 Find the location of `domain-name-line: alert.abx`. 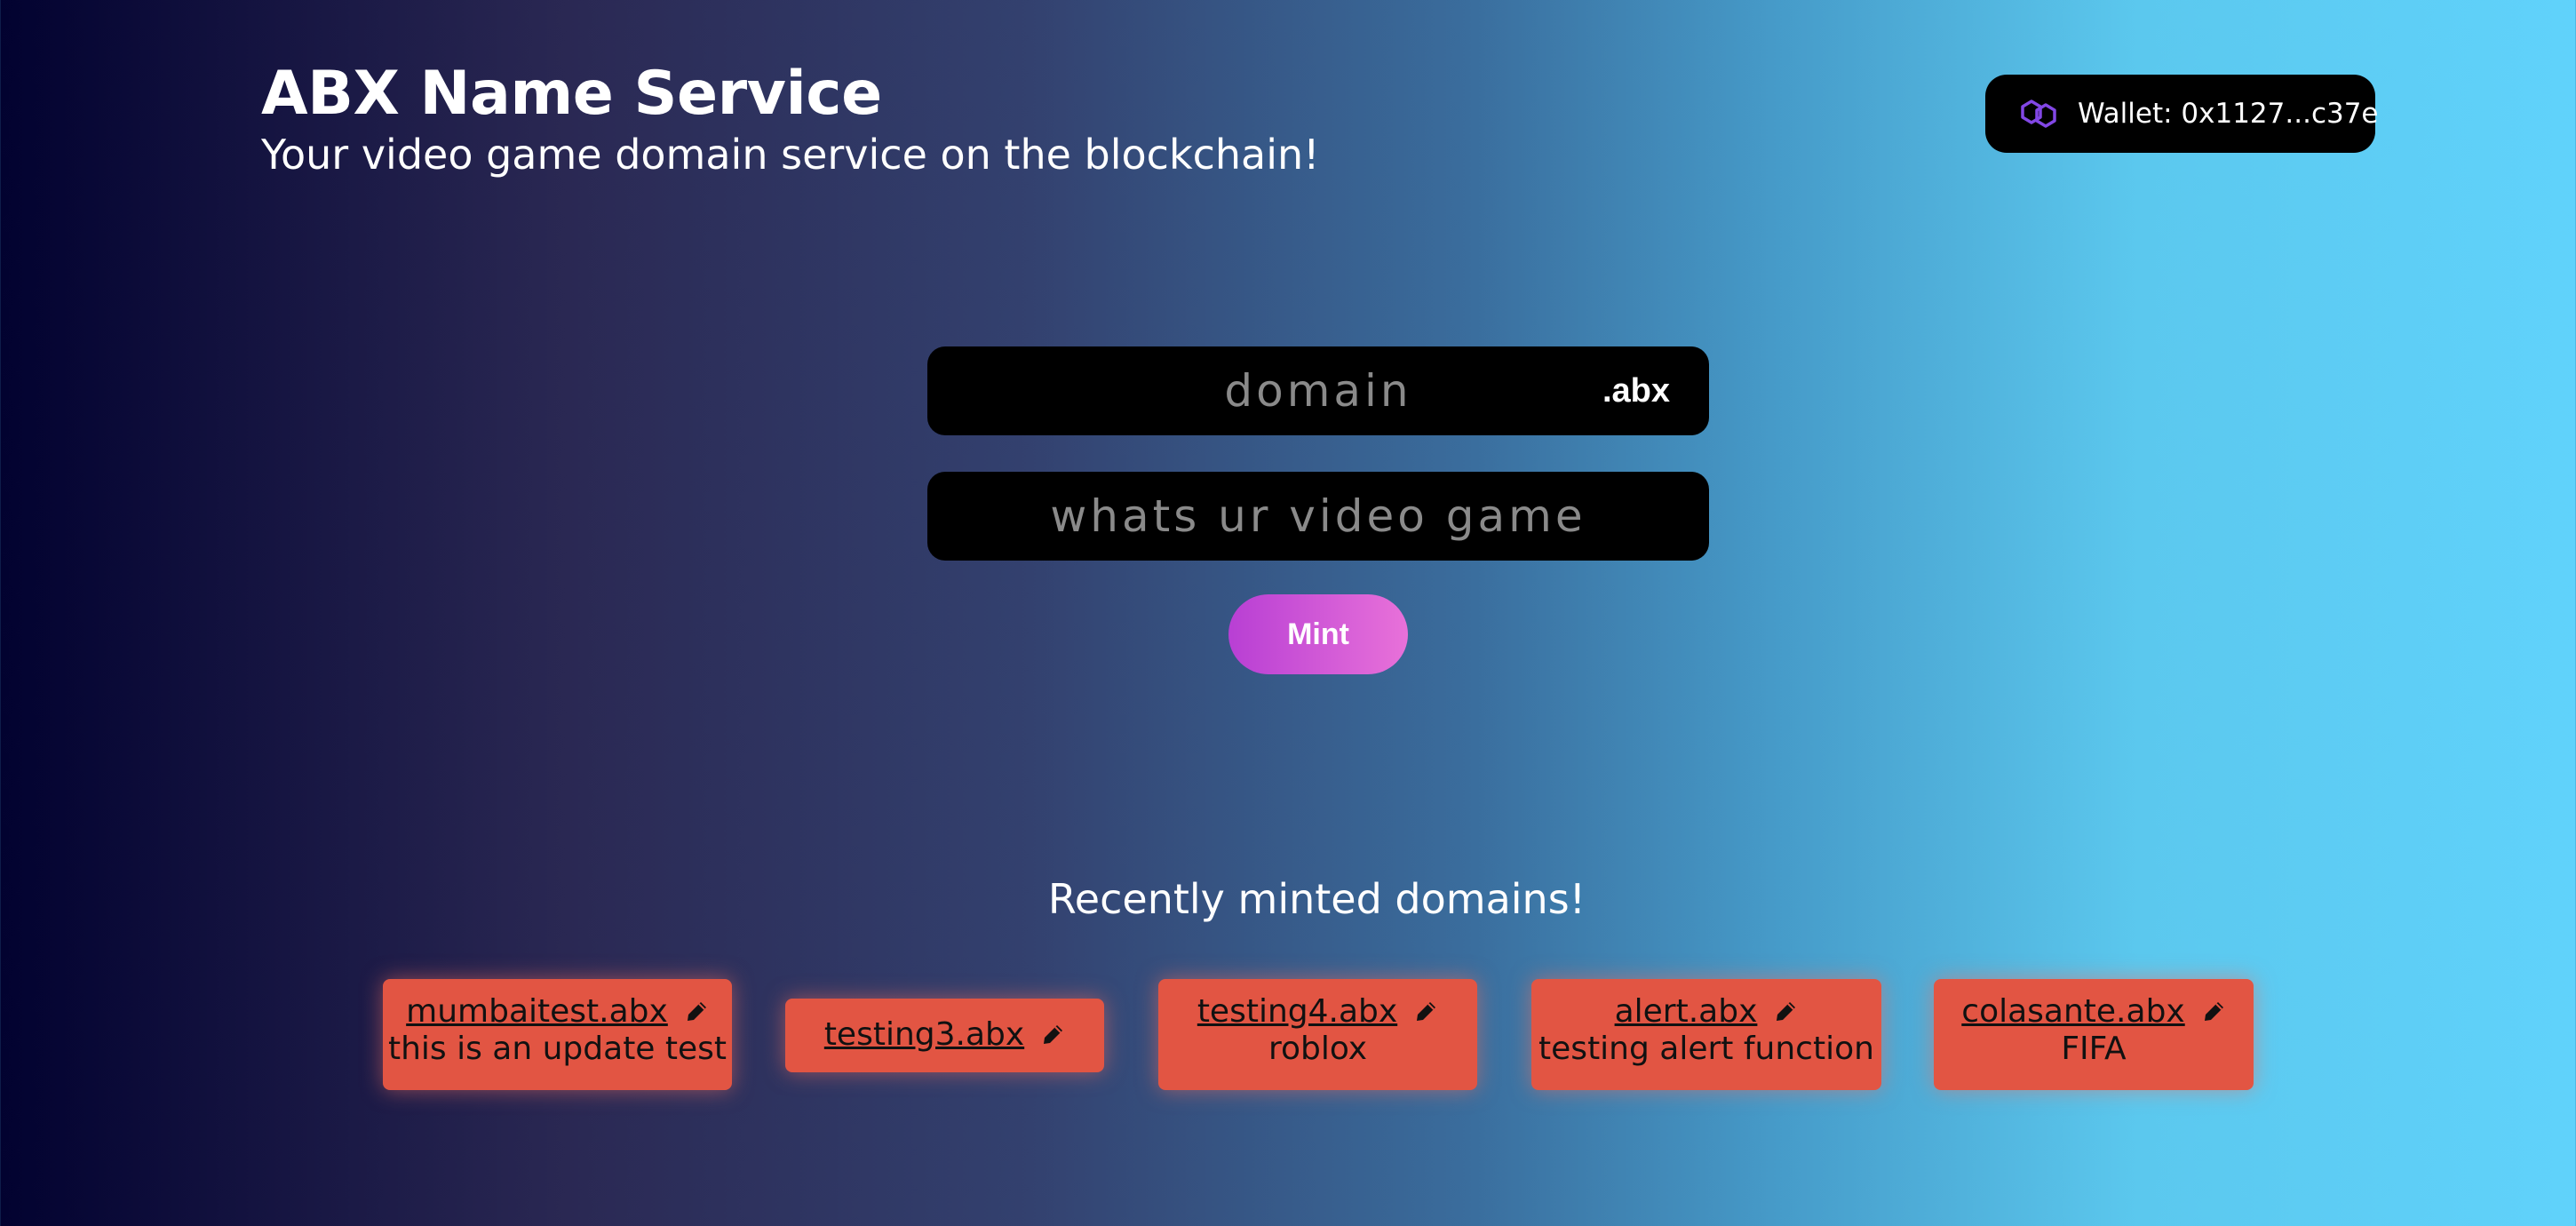

domain-name-line: alert.abx is located at coordinates (1706, 1012).